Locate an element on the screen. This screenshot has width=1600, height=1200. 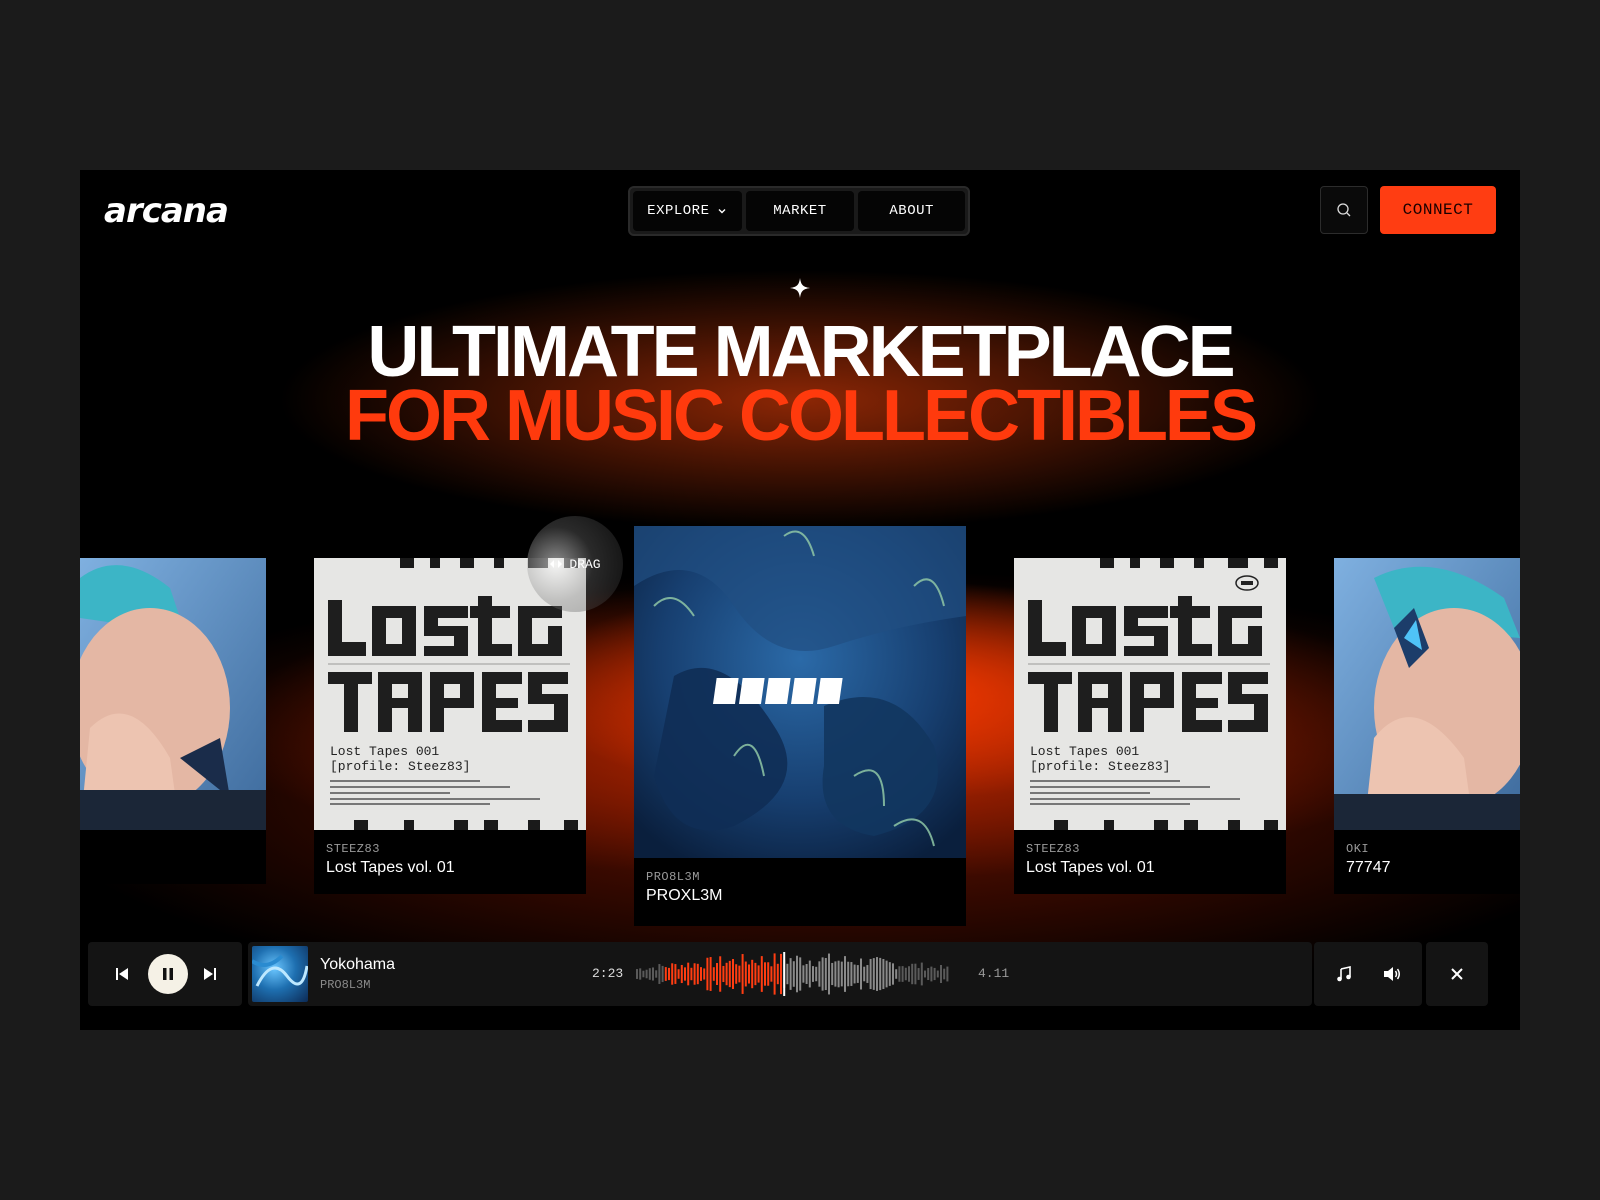
collectible-card is located at coordinates (173, 721).